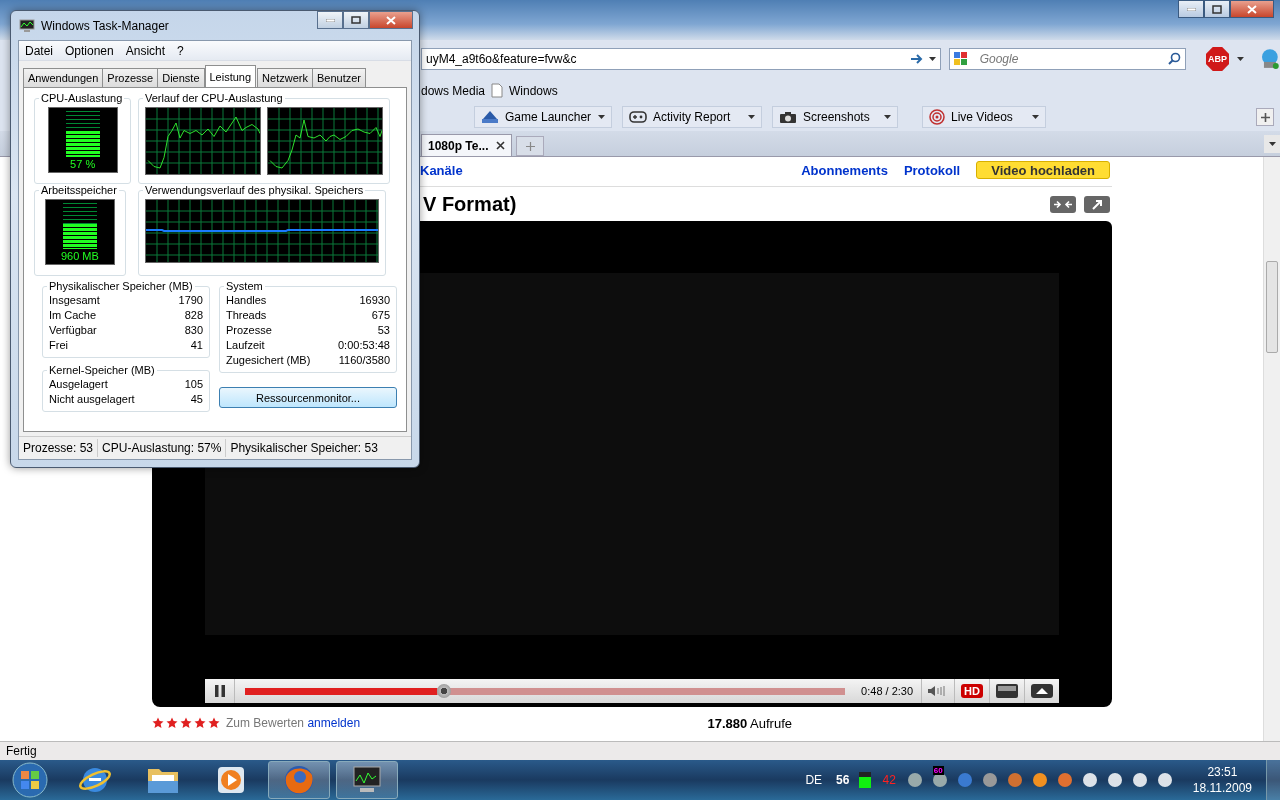 This screenshot has width=1280, height=800. I want to click on screen-icon, so click(1007, 691).